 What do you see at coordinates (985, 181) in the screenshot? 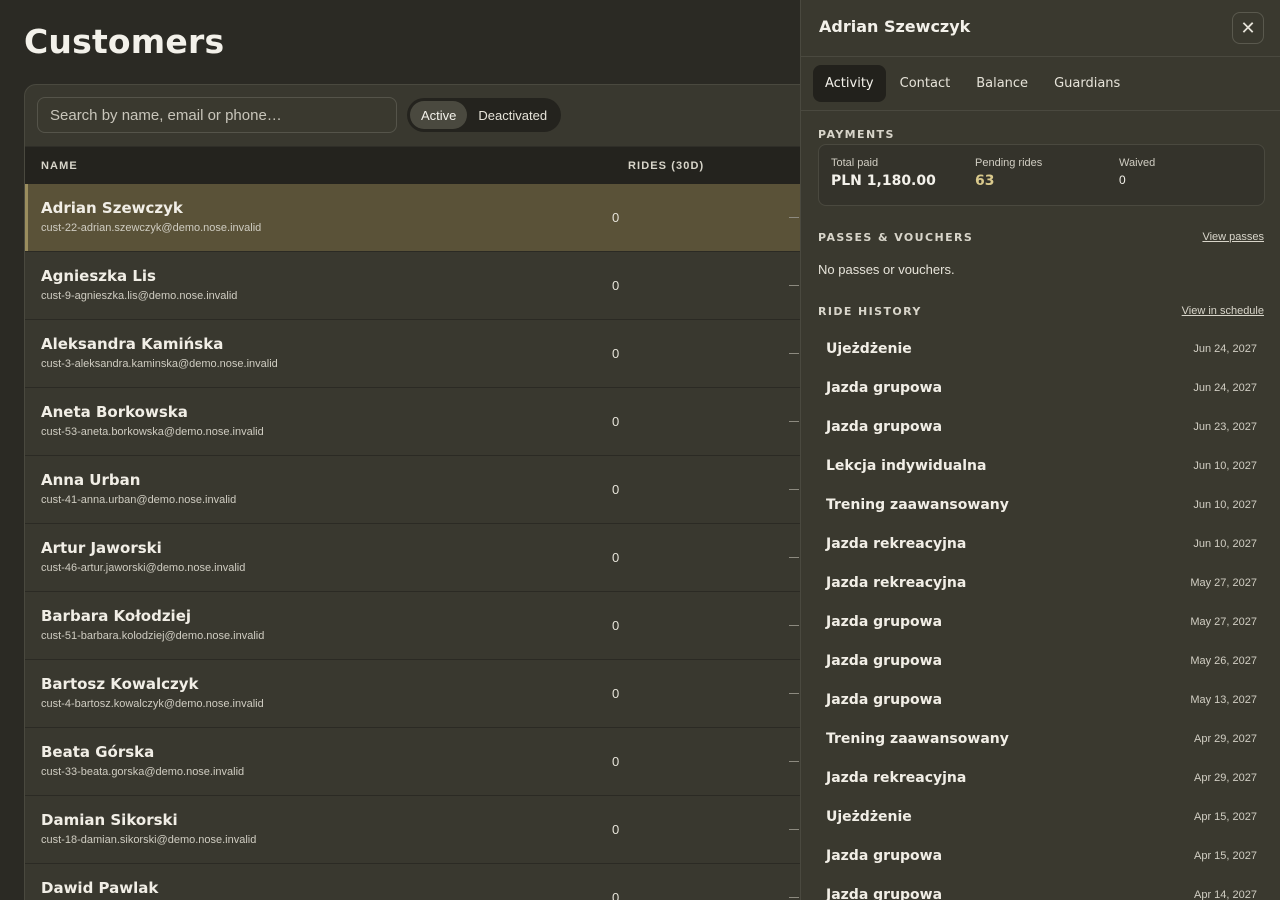
I see `pending-rides-value: 63` at bounding box center [985, 181].